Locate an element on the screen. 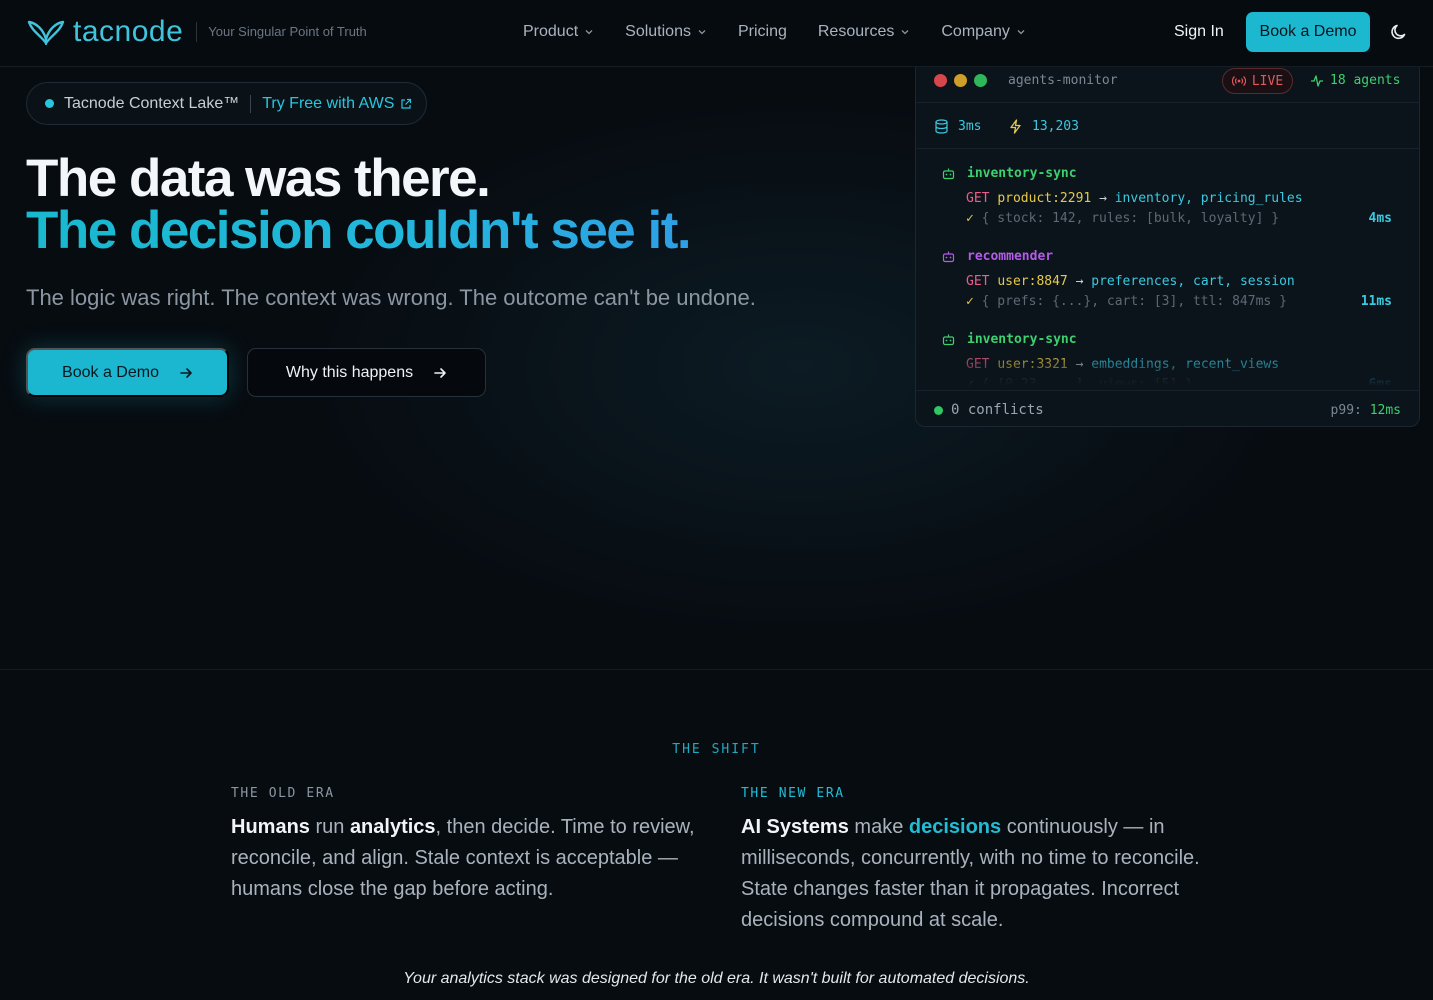 This screenshot has height=1000, width=1433. agents-count: 18 agents is located at coordinates (1355, 80).